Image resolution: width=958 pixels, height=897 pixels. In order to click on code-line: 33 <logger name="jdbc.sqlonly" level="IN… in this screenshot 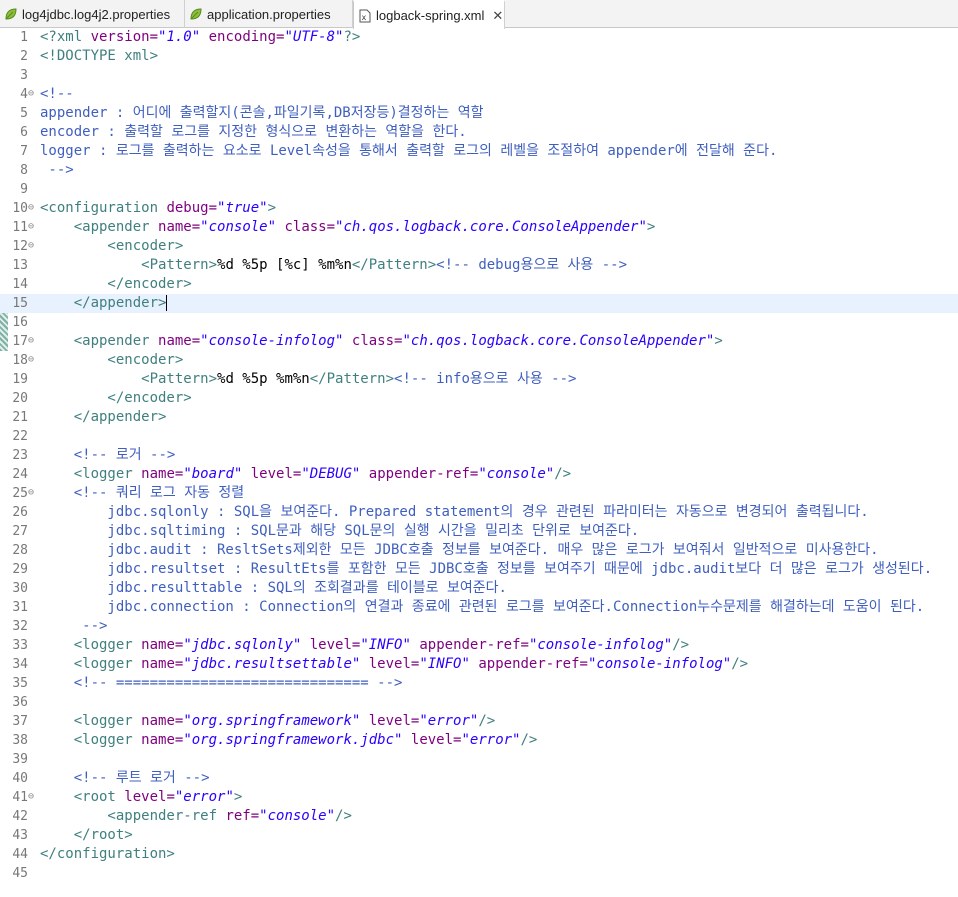, I will do `click(479, 645)`.